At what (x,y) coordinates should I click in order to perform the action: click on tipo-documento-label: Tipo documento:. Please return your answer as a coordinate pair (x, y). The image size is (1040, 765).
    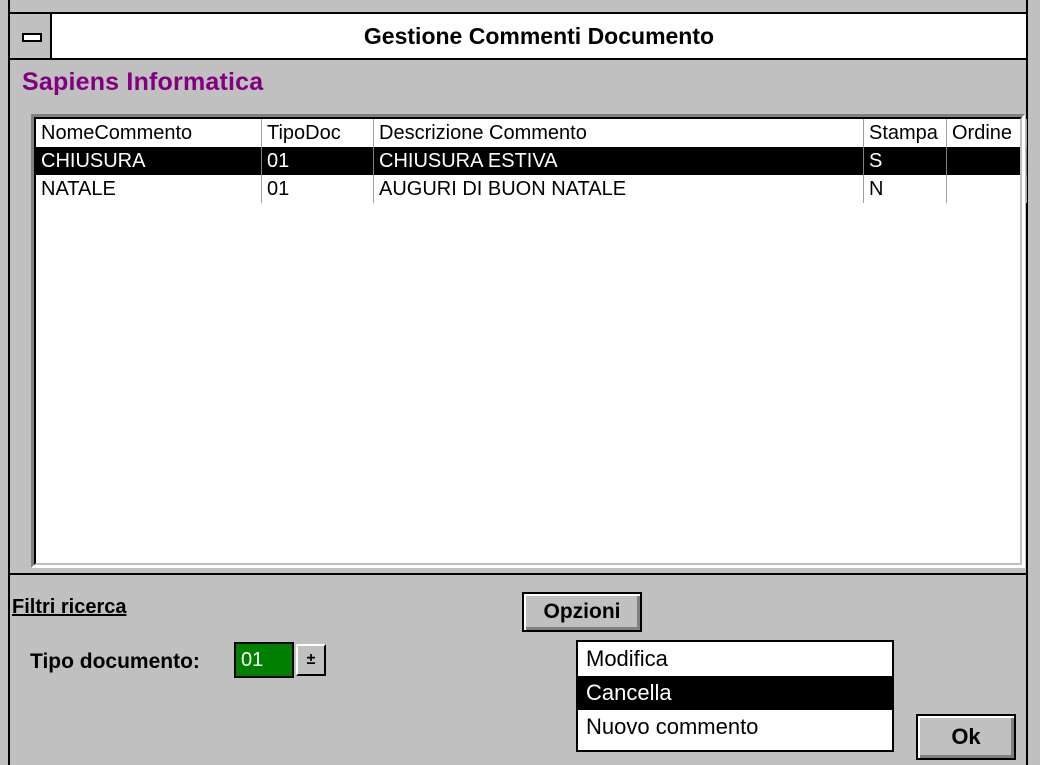
    Looking at the image, I should click on (115, 661).